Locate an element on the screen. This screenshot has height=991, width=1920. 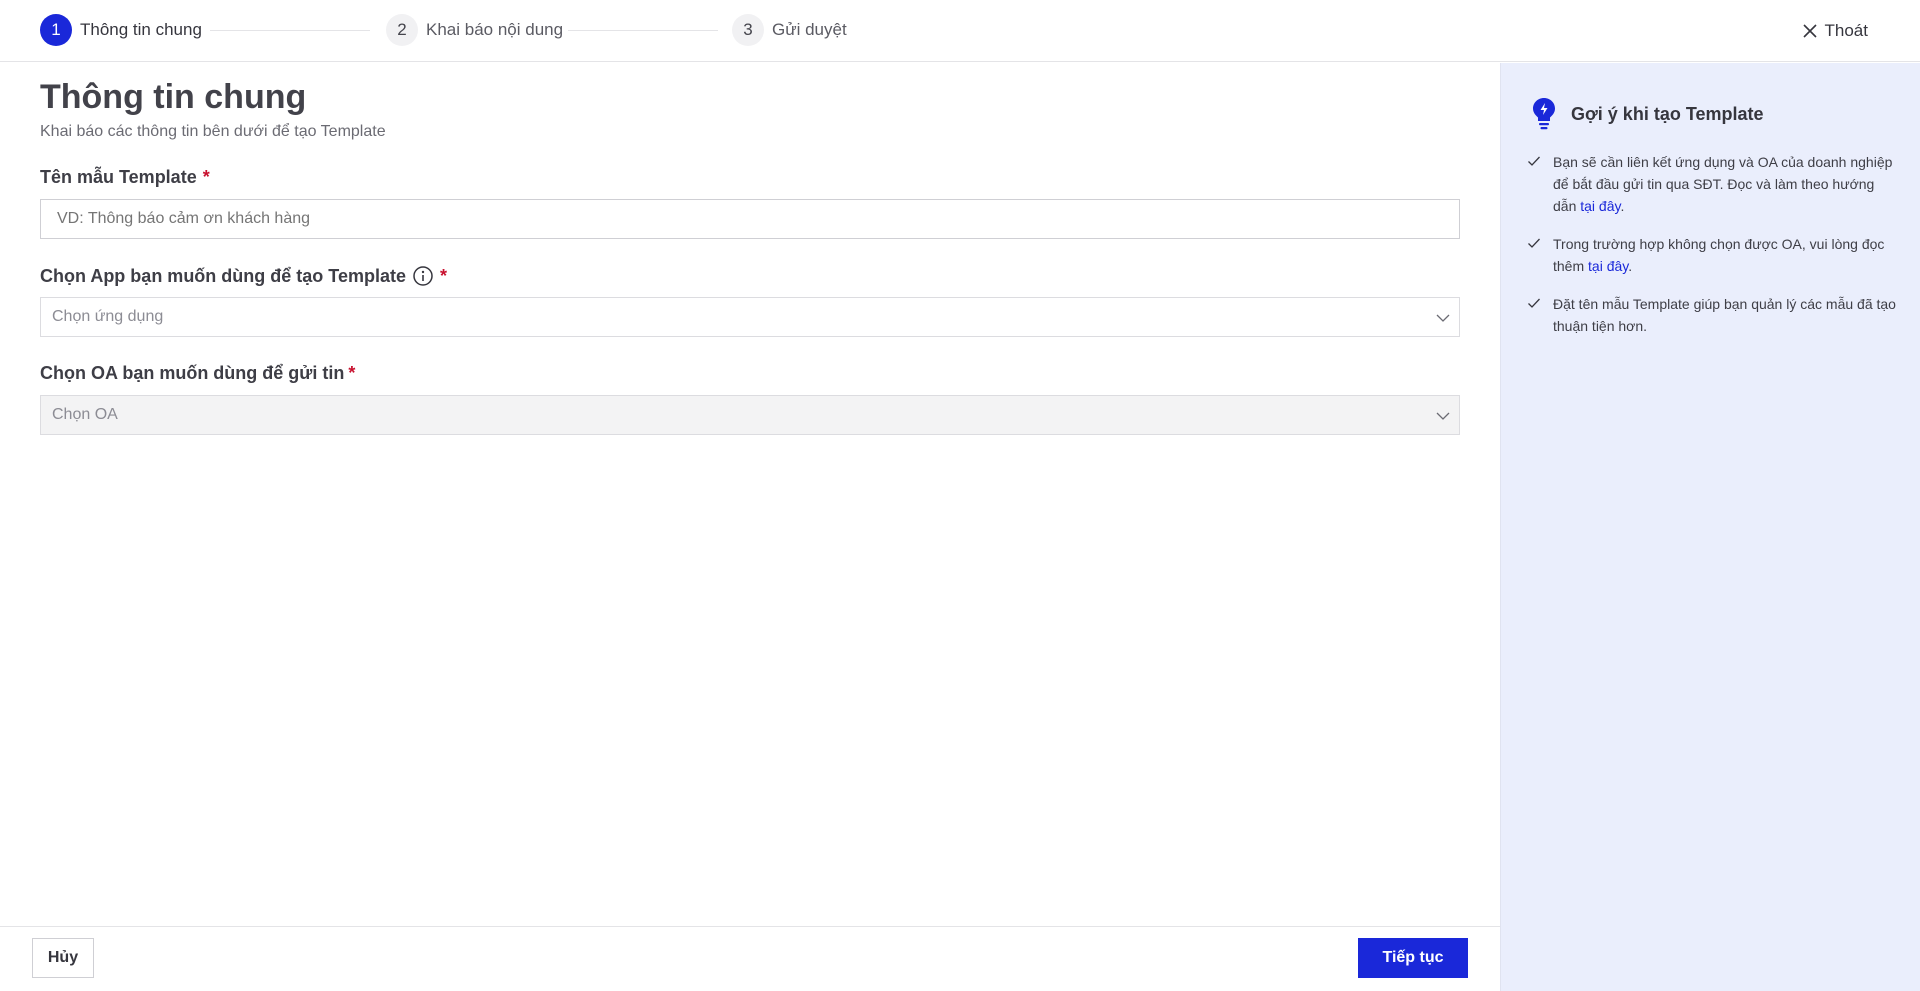
step-number: 2 is located at coordinates (402, 30).